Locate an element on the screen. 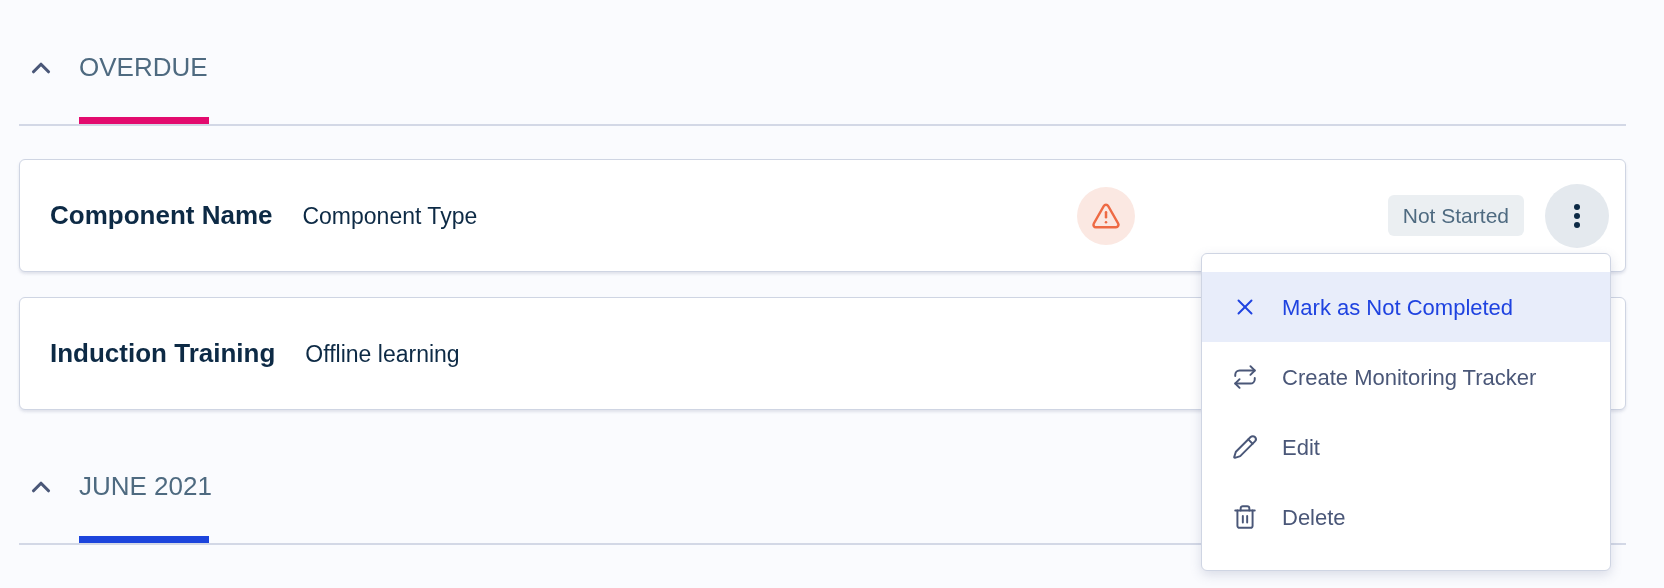 The height and width of the screenshot is (588, 1664). kebab-icon is located at coordinates (1577, 215).